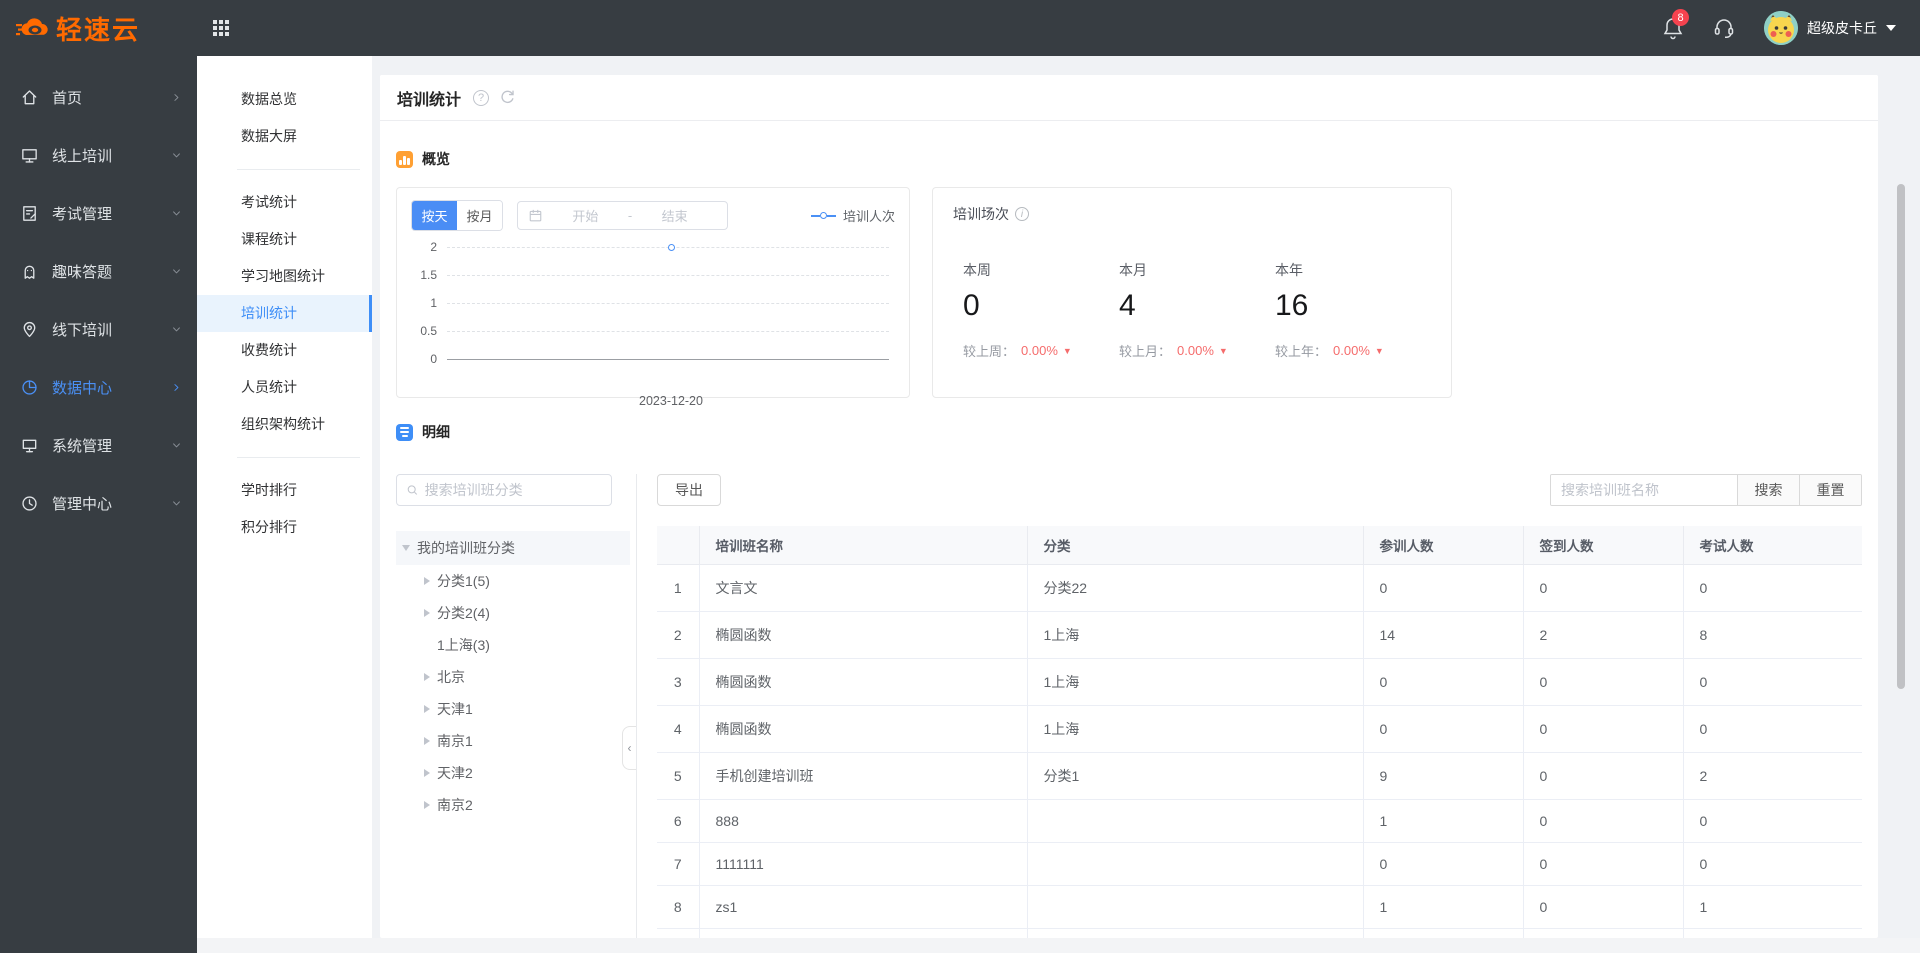 The height and width of the screenshot is (953, 1920). What do you see at coordinates (1292, 305) in the screenshot?
I see `stat-value: 16` at bounding box center [1292, 305].